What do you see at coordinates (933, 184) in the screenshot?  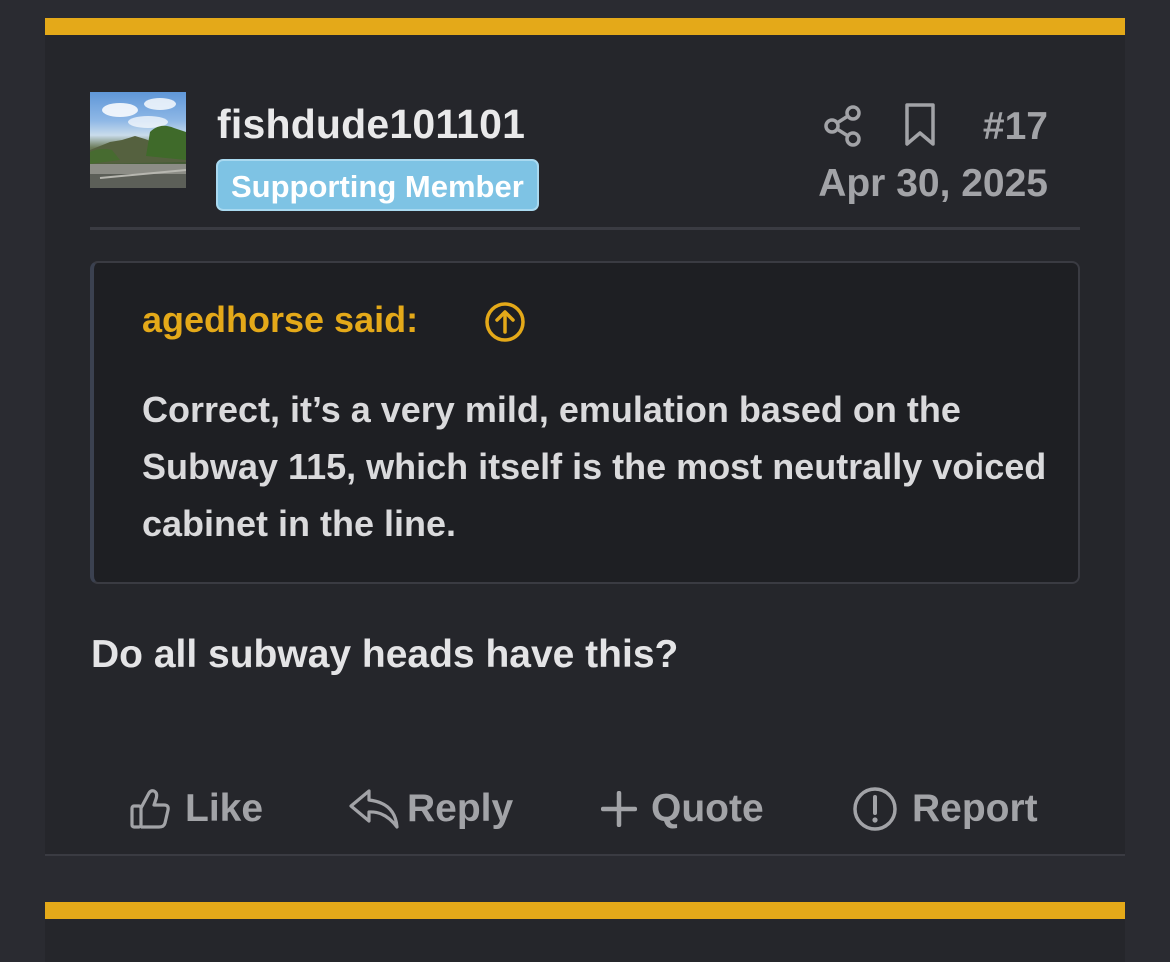 I see `post-date: Apr 30, 2025` at bounding box center [933, 184].